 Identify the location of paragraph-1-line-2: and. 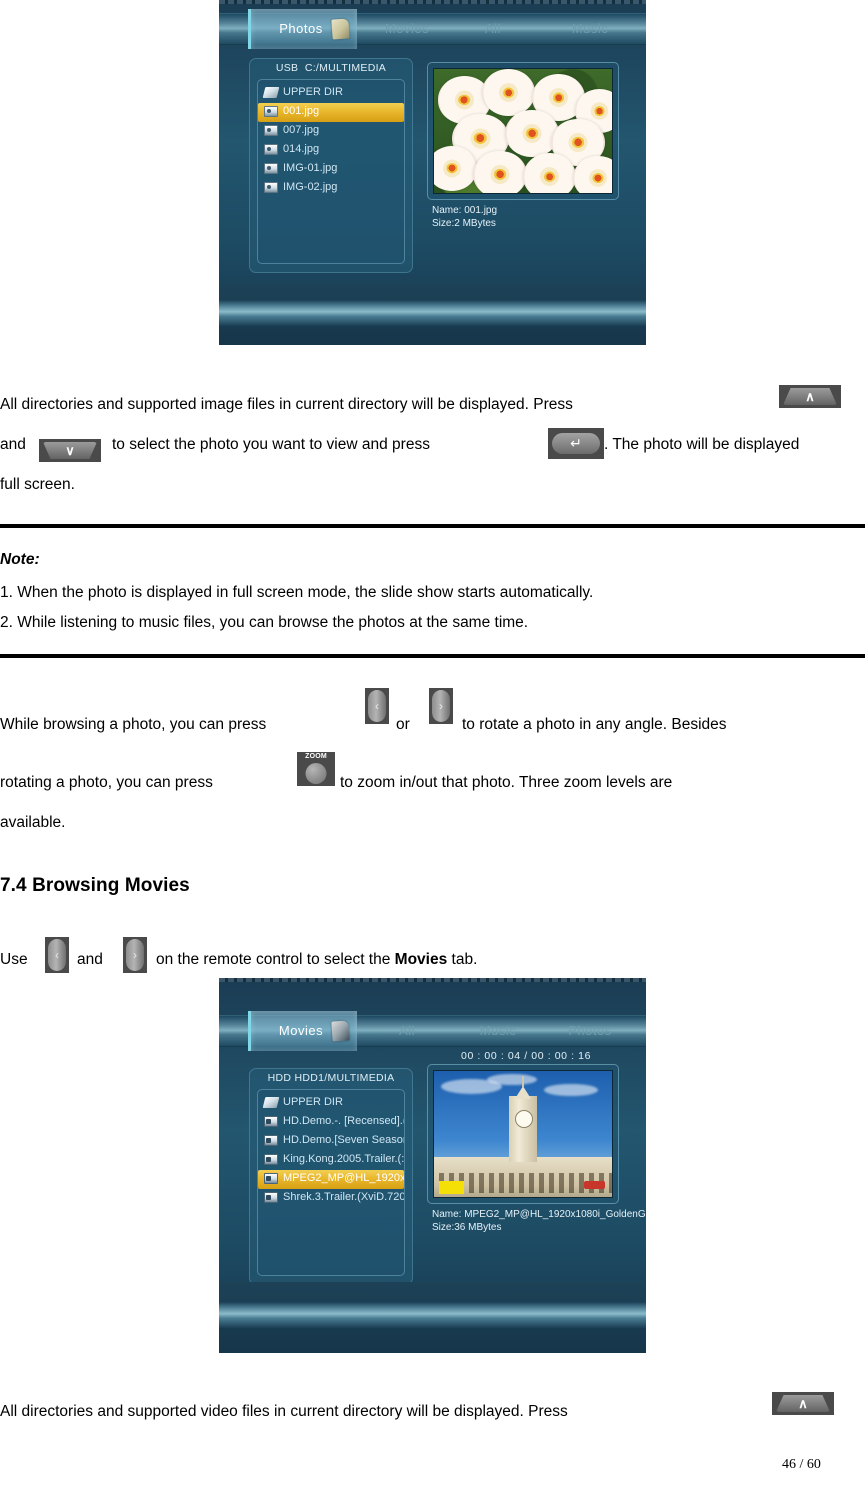
(13, 445).